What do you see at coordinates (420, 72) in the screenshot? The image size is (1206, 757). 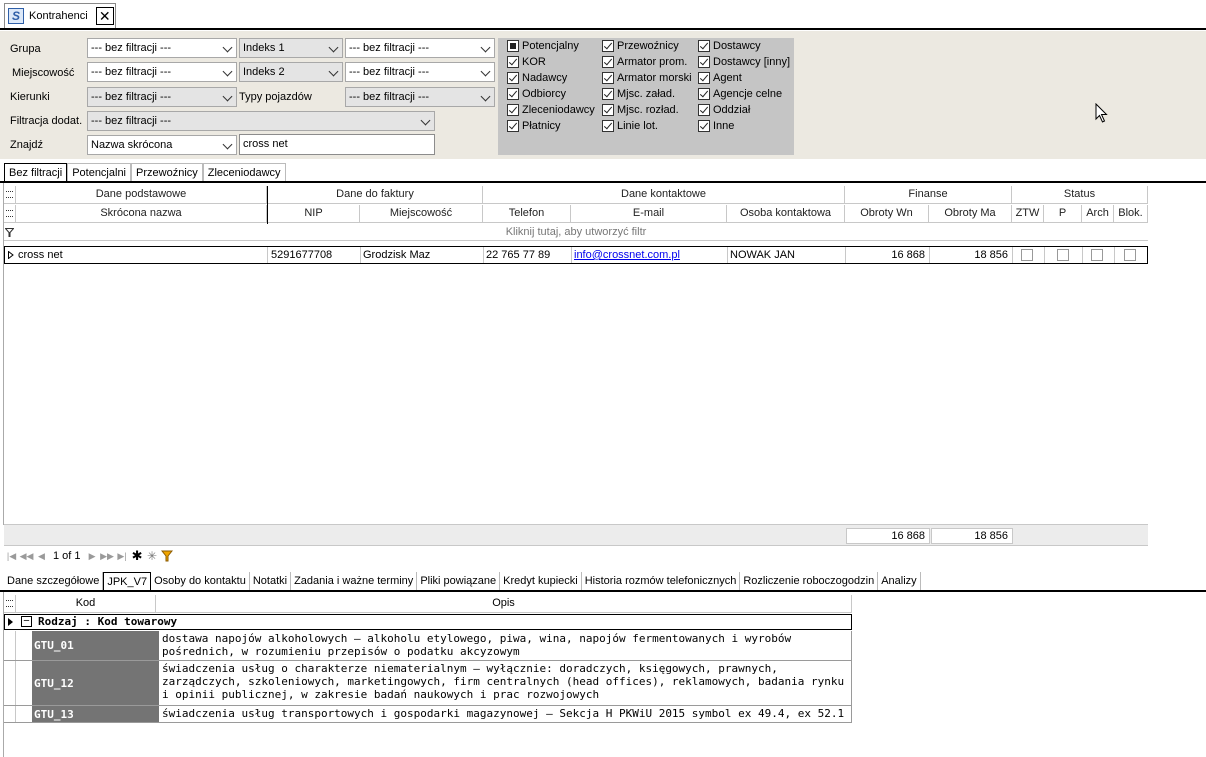 I see `indeks2-value-select: --- bez filtracji ---` at bounding box center [420, 72].